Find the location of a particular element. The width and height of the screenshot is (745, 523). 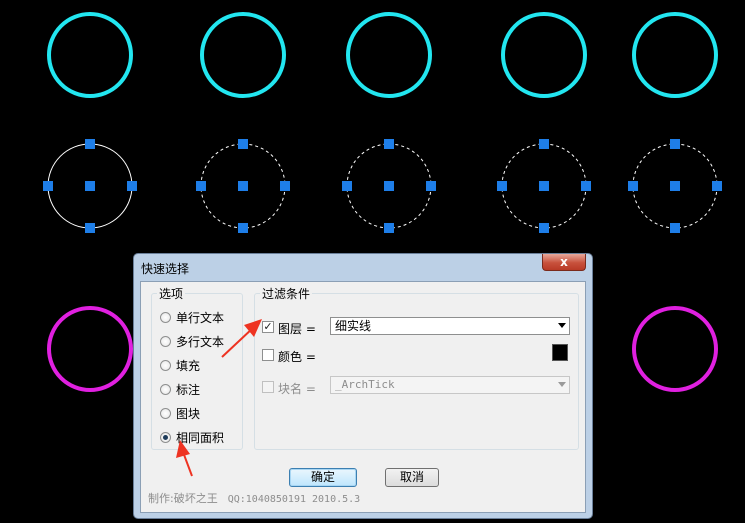

ok-button-label: 确定 is located at coordinates (322, 477).